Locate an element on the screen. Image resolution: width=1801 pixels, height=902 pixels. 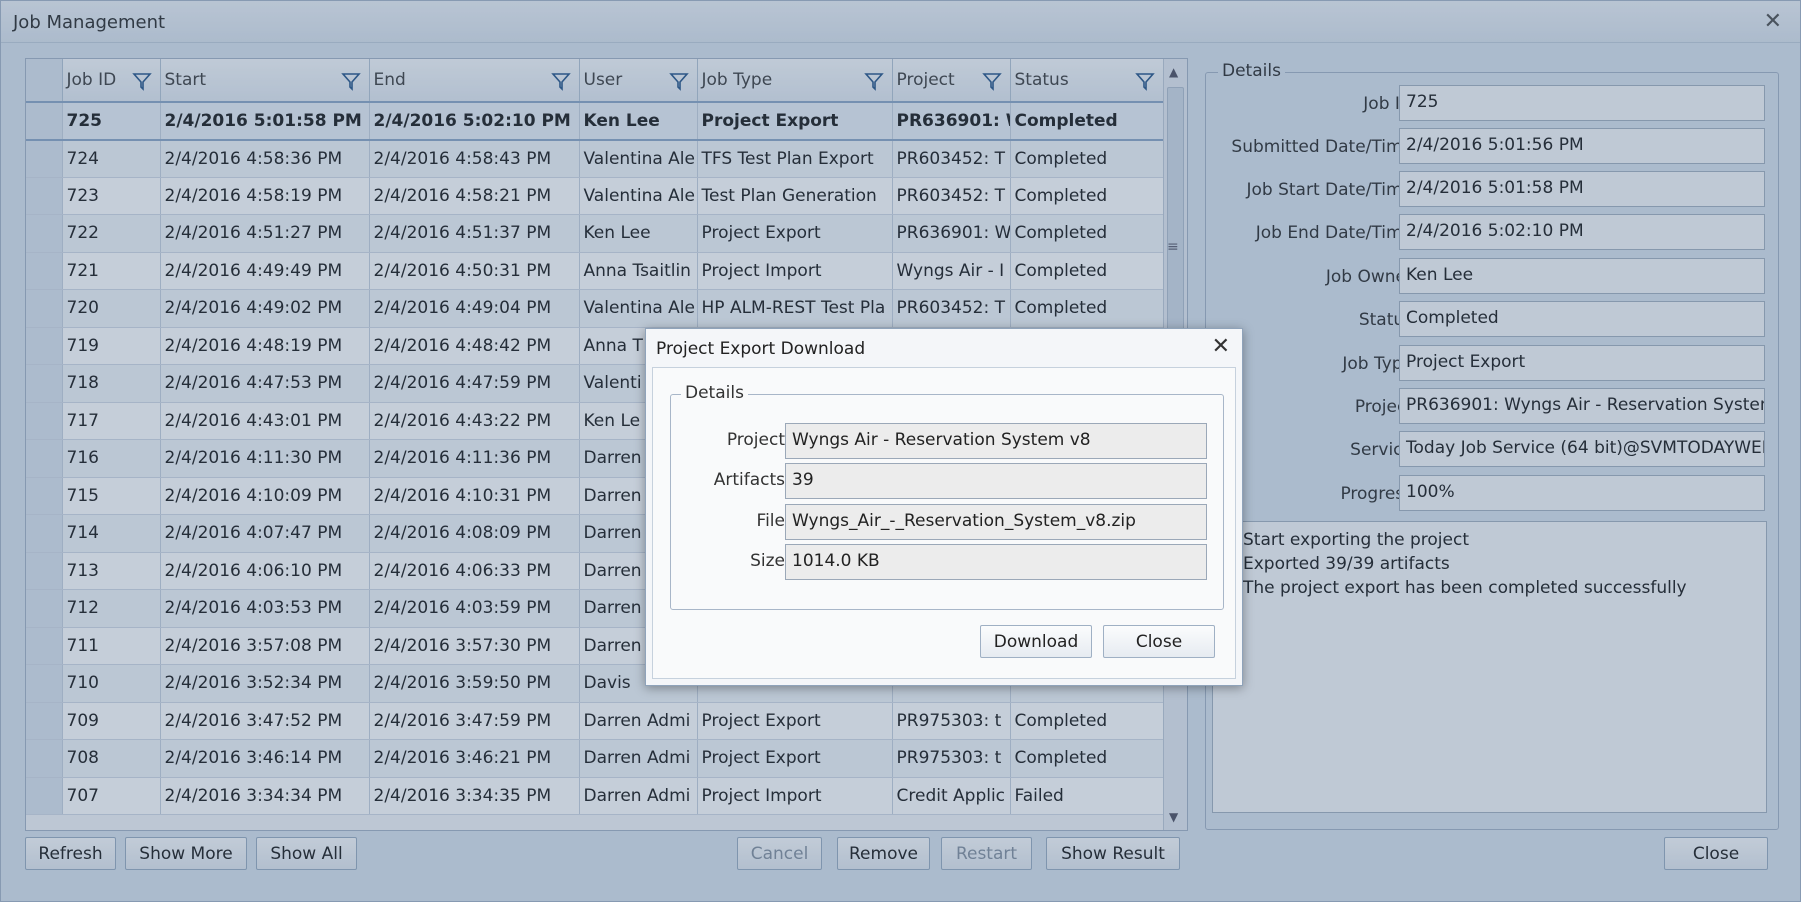
dialog-field-label: File is located at coordinates (770, 521).